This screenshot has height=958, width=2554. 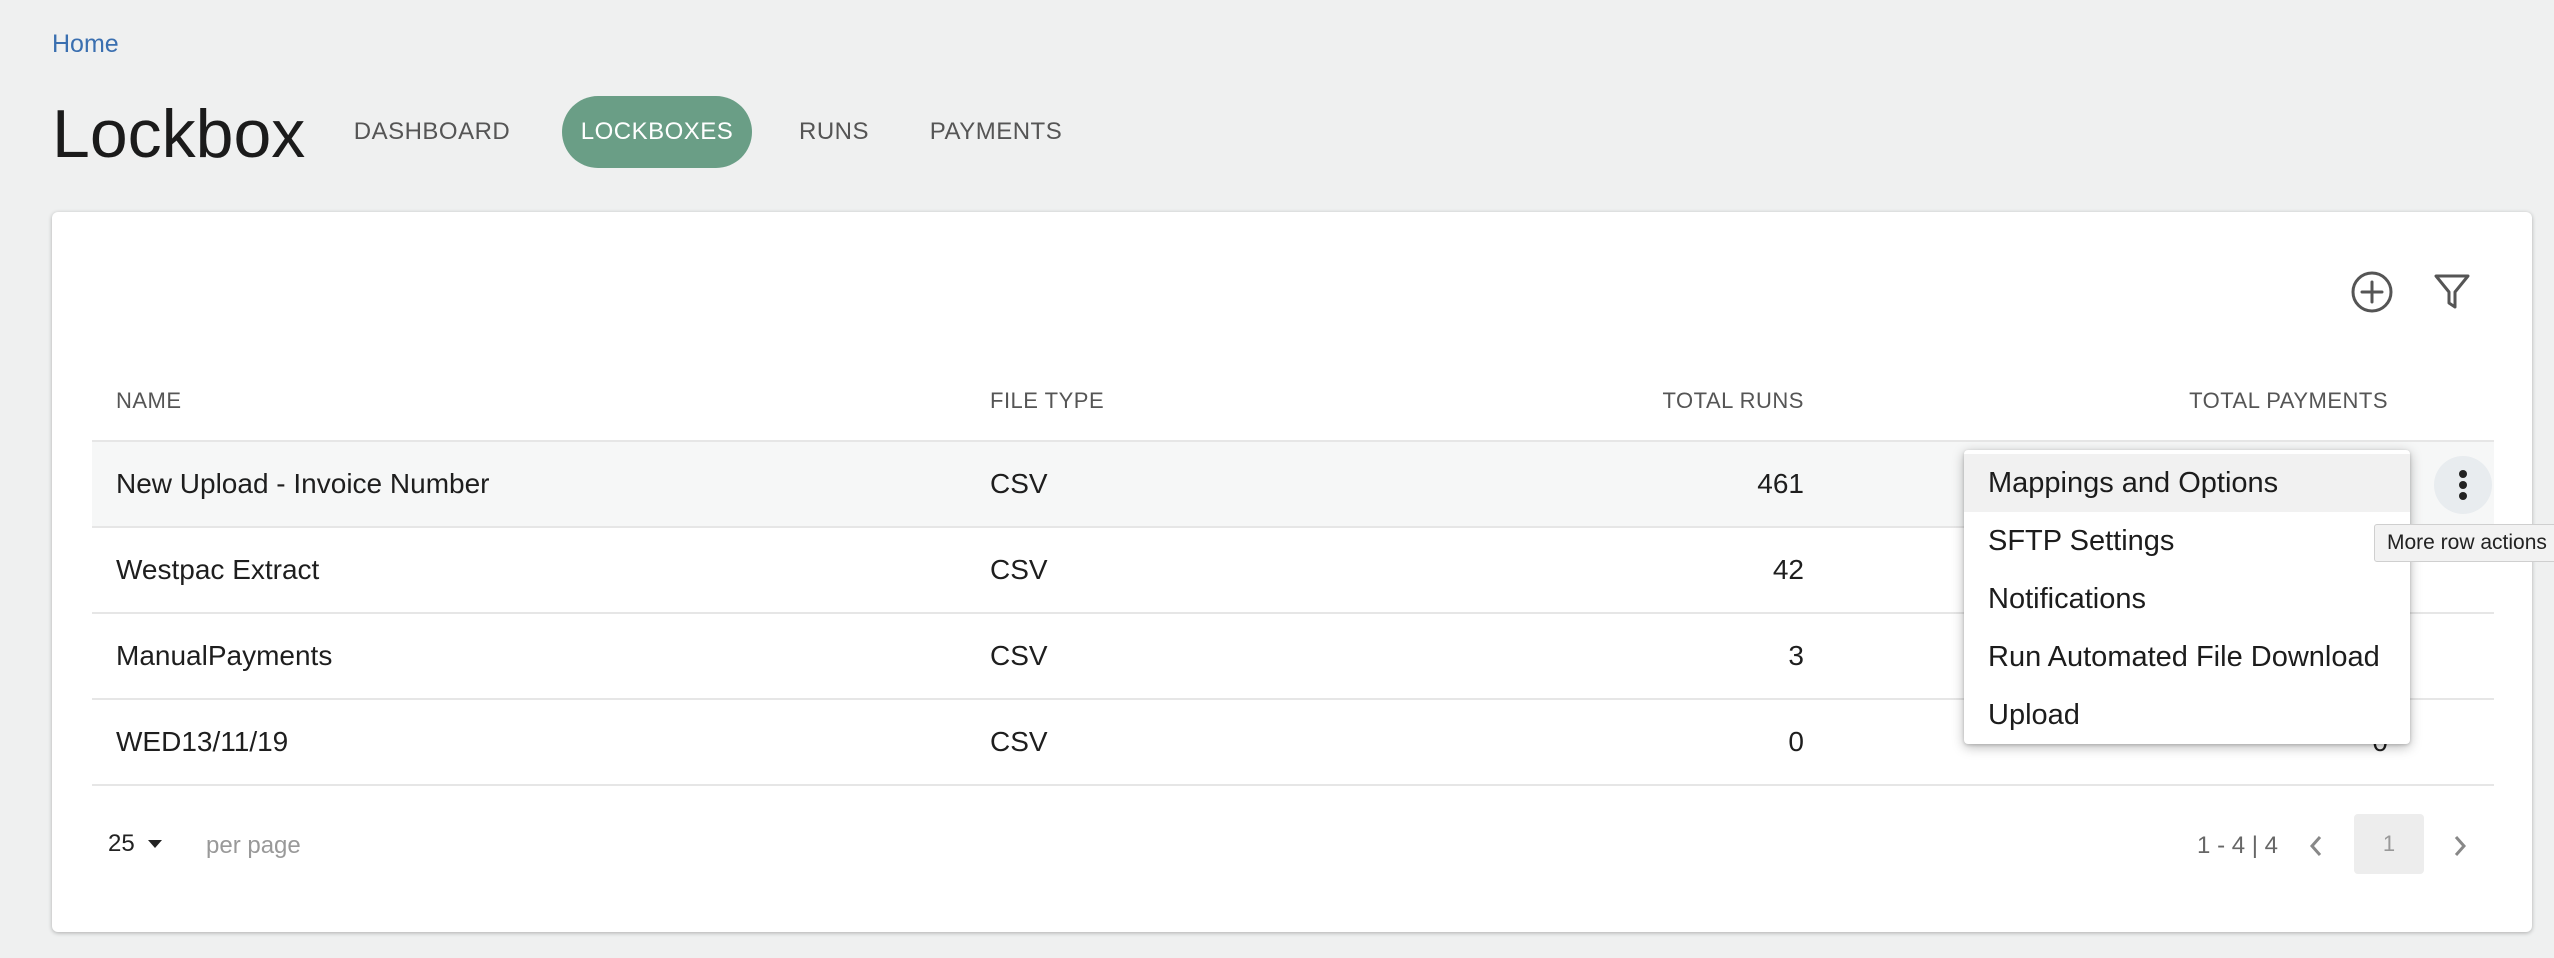 What do you see at coordinates (2187, 715) in the screenshot?
I see `menu-item-upload: Upload` at bounding box center [2187, 715].